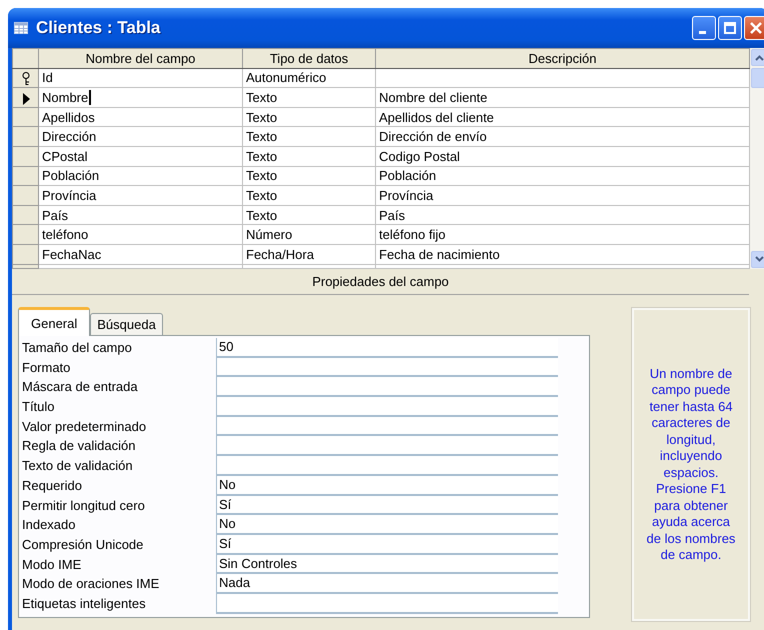 This screenshot has height=630, width=764. What do you see at coordinates (309, 234) in the screenshot?
I see `table-cell: Número` at bounding box center [309, 234].